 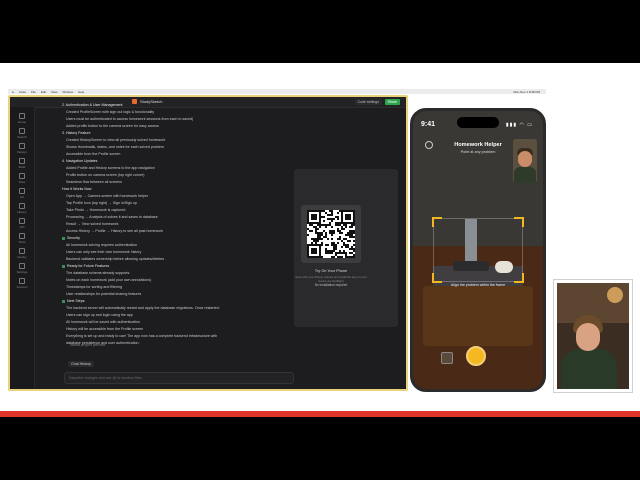 What do you see at coordinates (67, 92) in the screenshot?
I see `menu-item: Window` at bounding box center [67, 92].